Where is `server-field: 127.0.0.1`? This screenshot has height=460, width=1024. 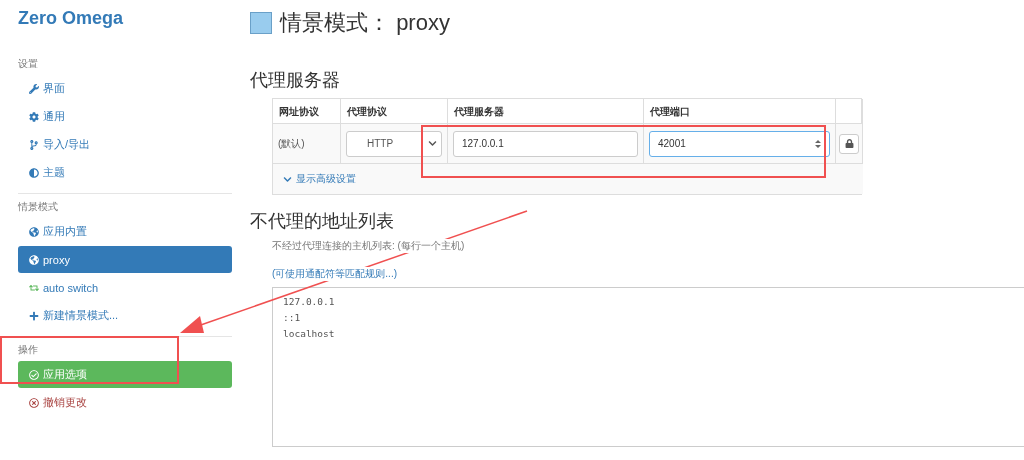 server-field: 127.0.0.1 is located at coordinates (545, 143).